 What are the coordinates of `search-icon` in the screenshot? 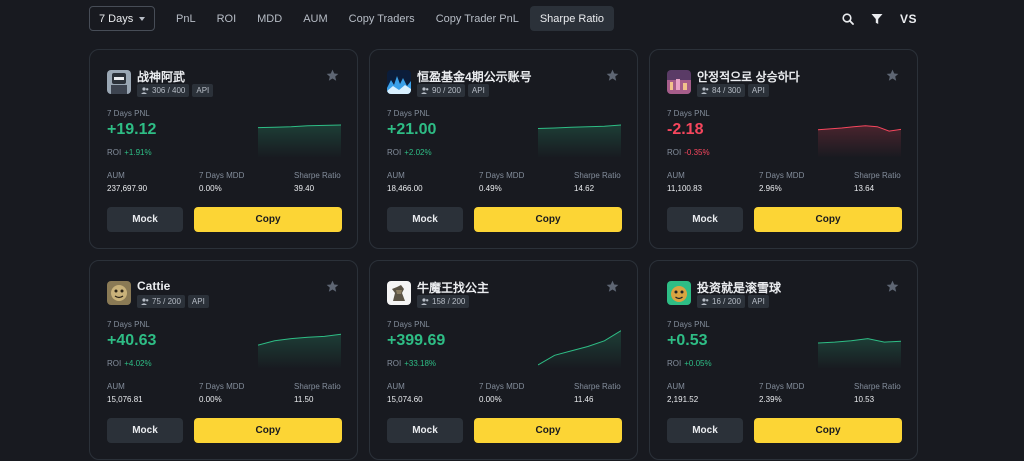 It's located at (848, 18).